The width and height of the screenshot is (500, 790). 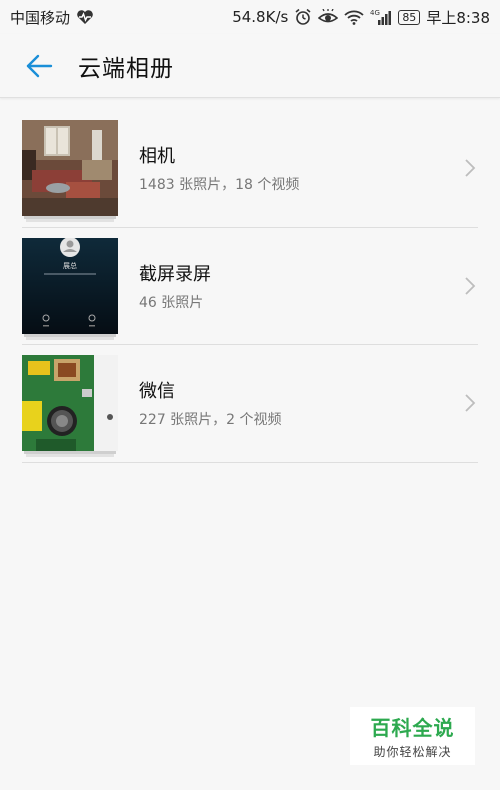 I want to click on album-info: 微信 227 张照片，2 个视频, so click(x=297, y=403).